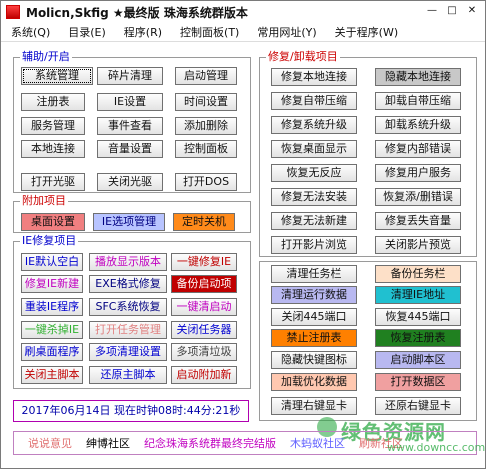  What do you see at coordinates (314, 338) in the screenshot?
I see `disable-registry-button: 禁止注册表` at bounding box center [314, 338].